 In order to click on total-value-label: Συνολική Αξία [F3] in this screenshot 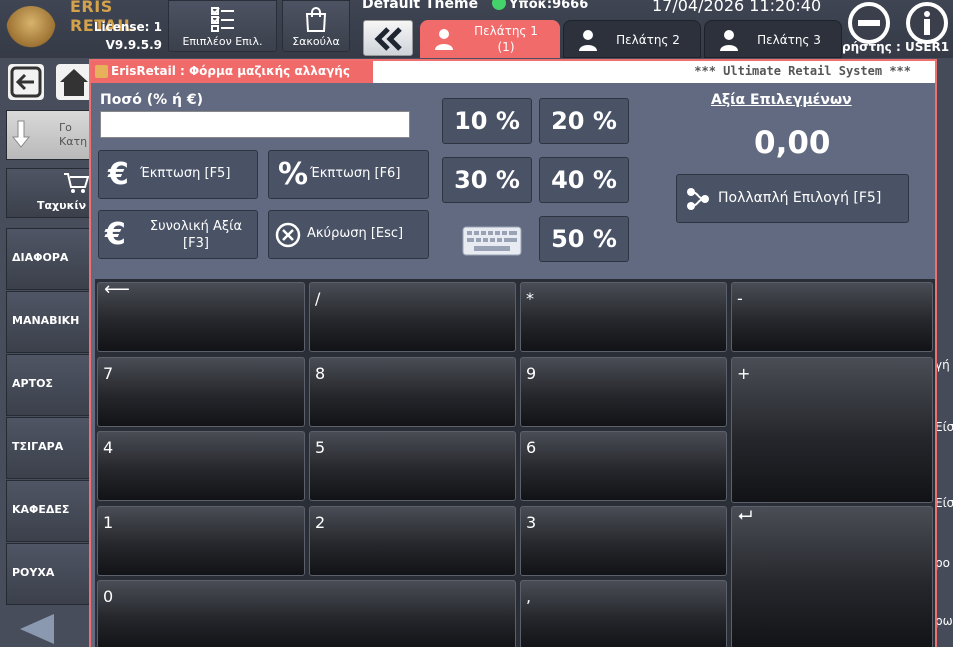, I will do `click(196, 235)`.